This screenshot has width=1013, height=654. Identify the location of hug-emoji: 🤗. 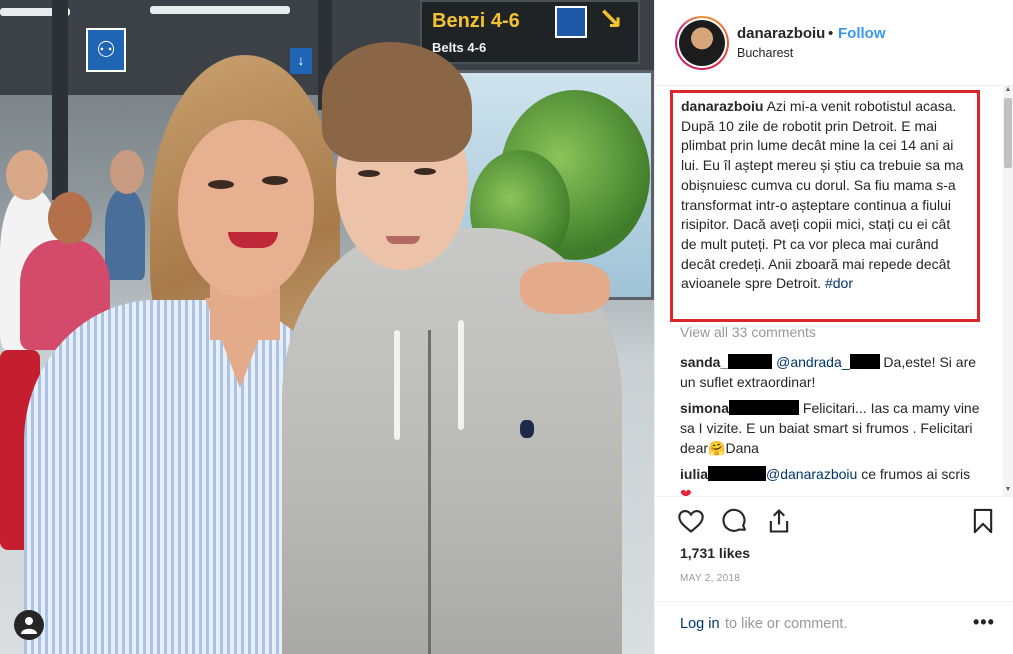
(717, 448).